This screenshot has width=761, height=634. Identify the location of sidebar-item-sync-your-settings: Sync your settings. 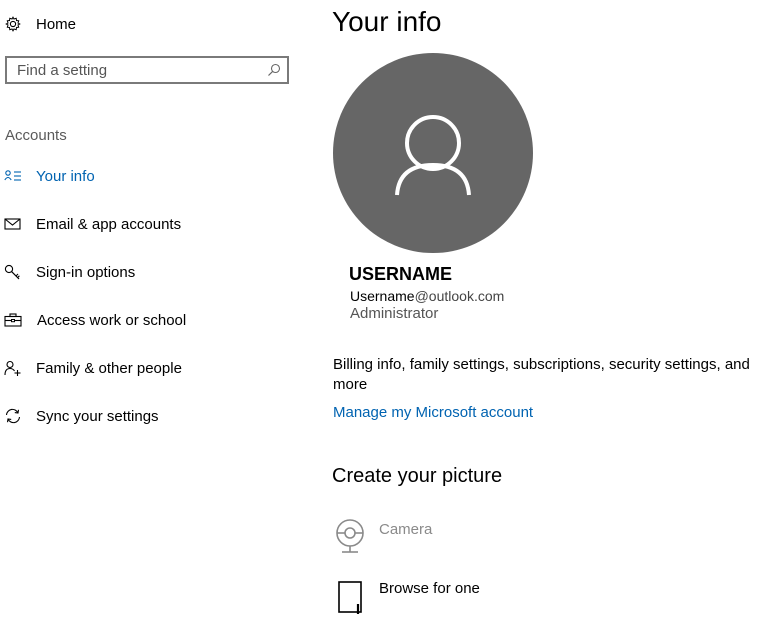
(150, 416).